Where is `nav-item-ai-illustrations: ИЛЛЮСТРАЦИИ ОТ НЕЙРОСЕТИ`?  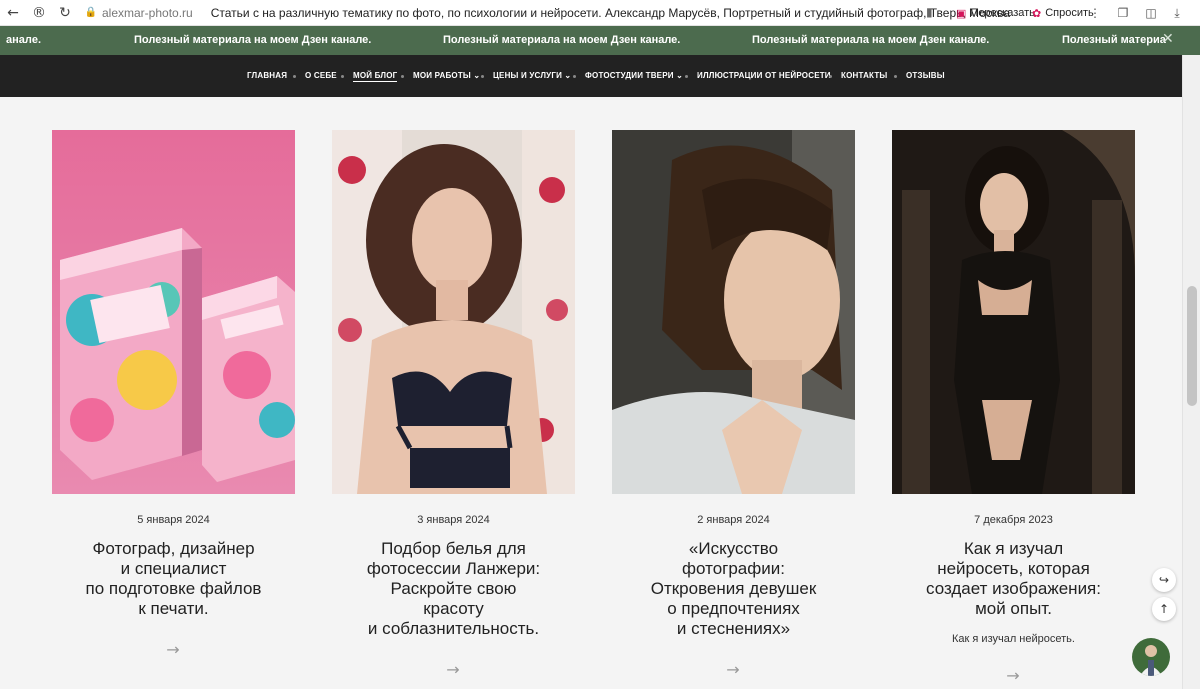
nav-item-ai-illustrations: ИЛЛЮСТРАЦИИ ОТ НЕЙРОСЕТИ is located at coordinates (764, 75).